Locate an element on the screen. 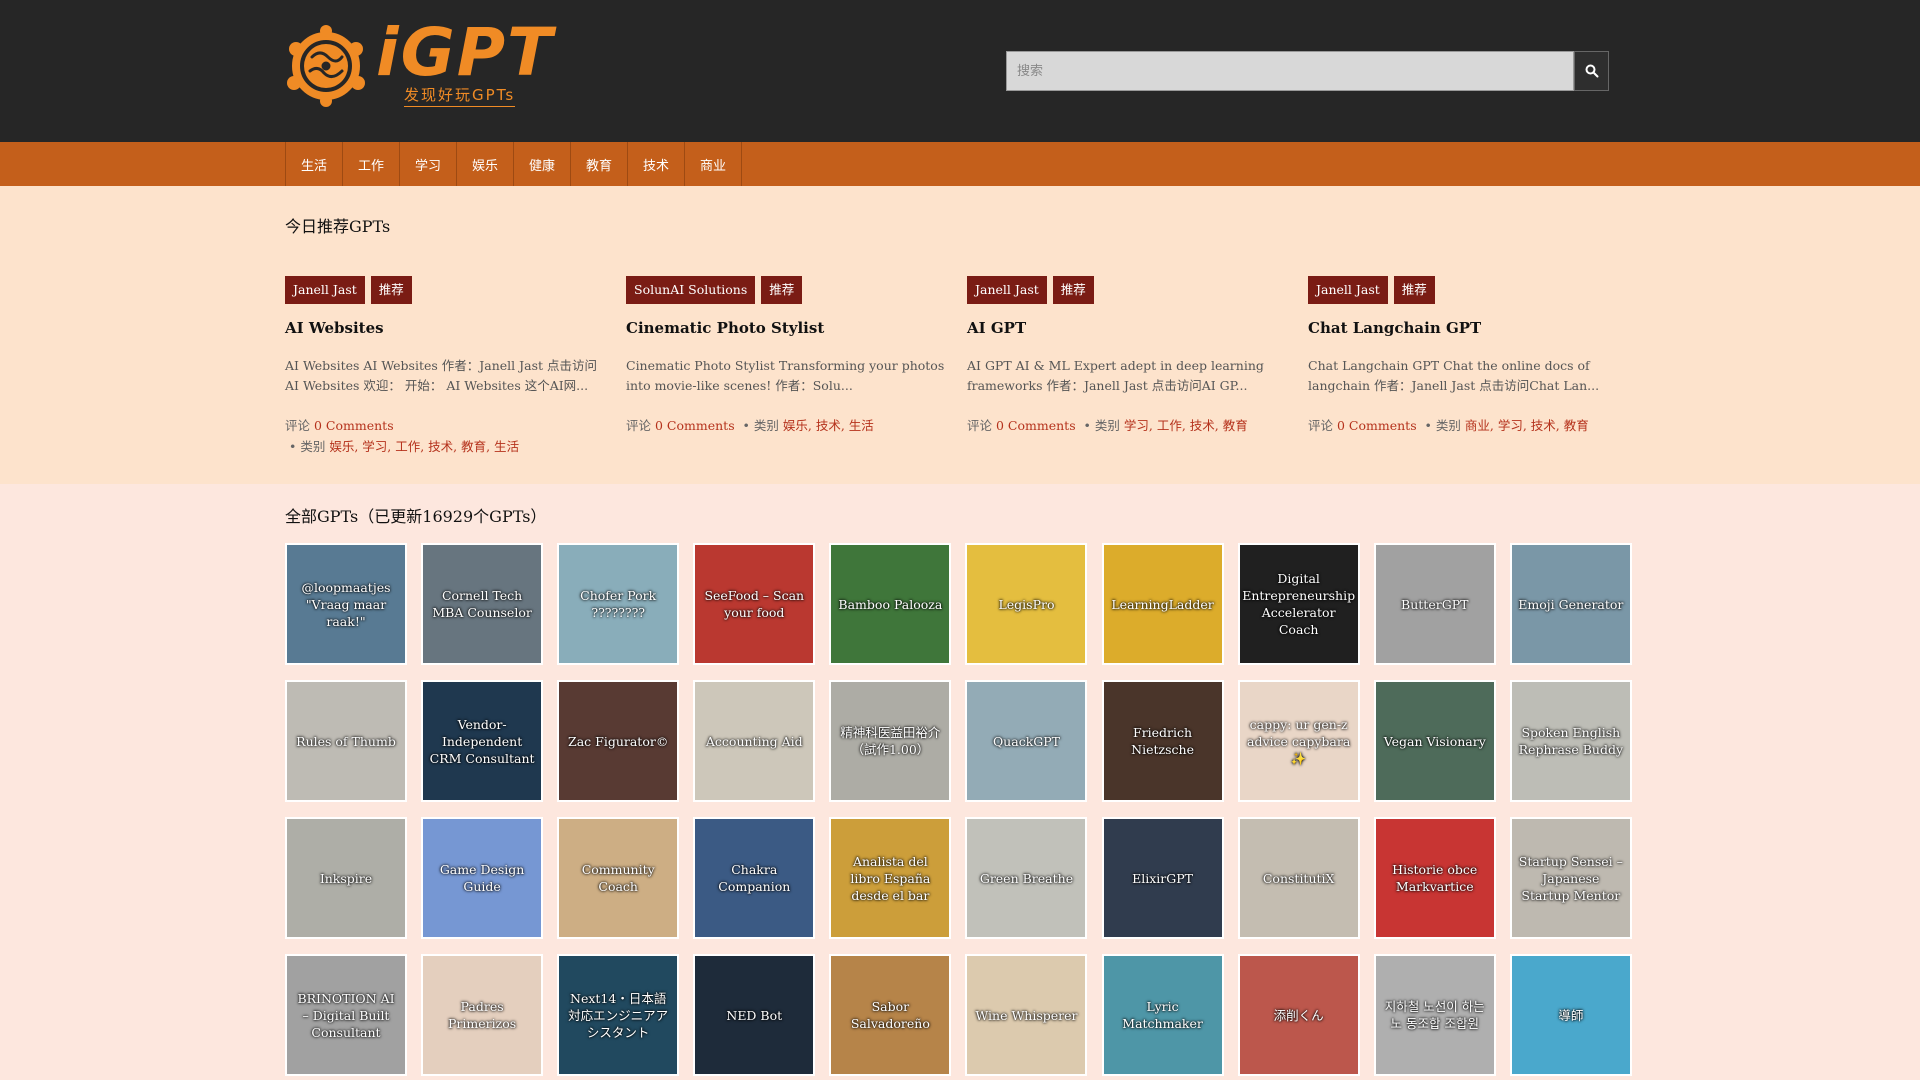 This screenshot has height=1080, width=1920. gpt-tile: Vendor-Independent CRM Consultant is located at coordinates (482, 741).